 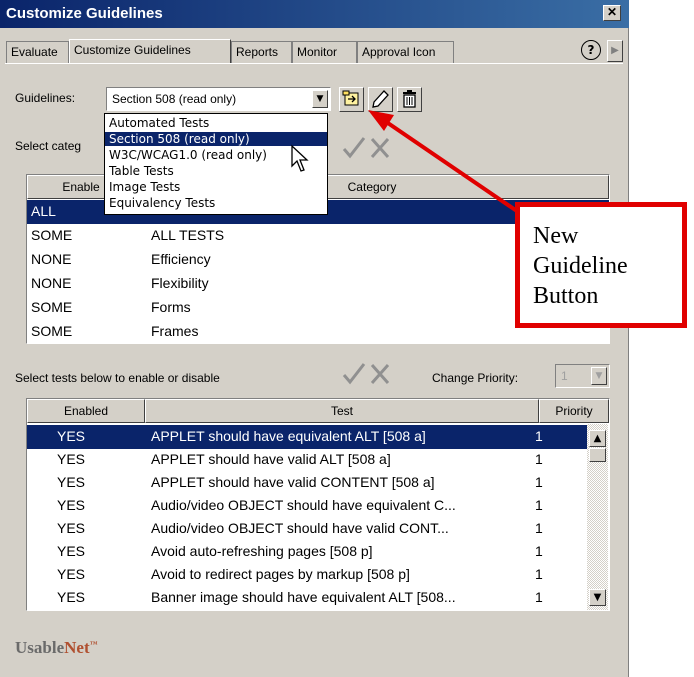 What do you see at coordinates (150, 51) in the screenshot?
I see `tab-customize-guidelines: Customize Guidelines` at bounding box center [150, 51].